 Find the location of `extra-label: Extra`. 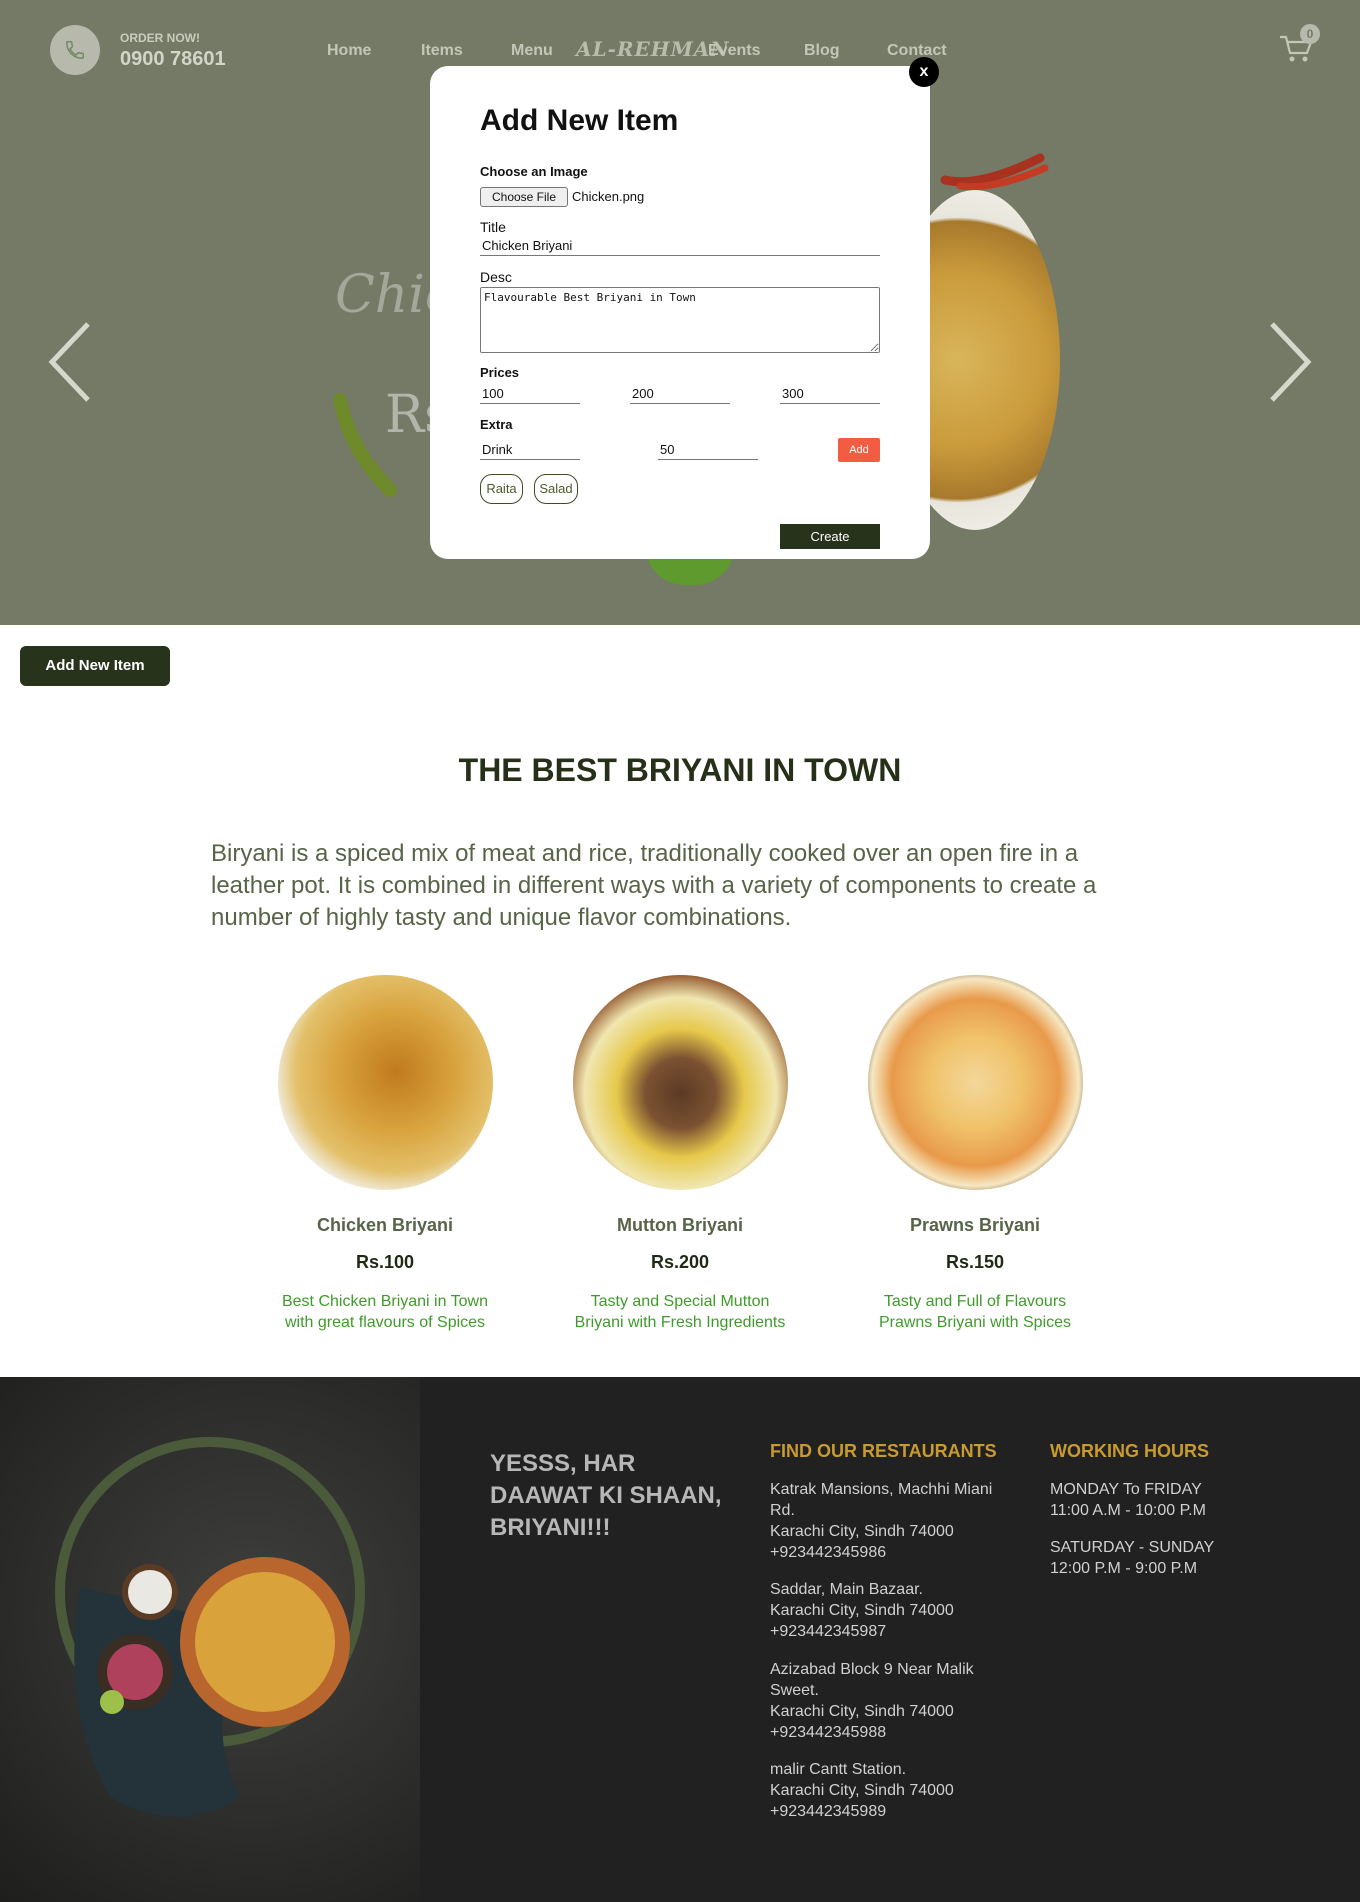

extra-label: Extra is located at coordinates (496, 424).